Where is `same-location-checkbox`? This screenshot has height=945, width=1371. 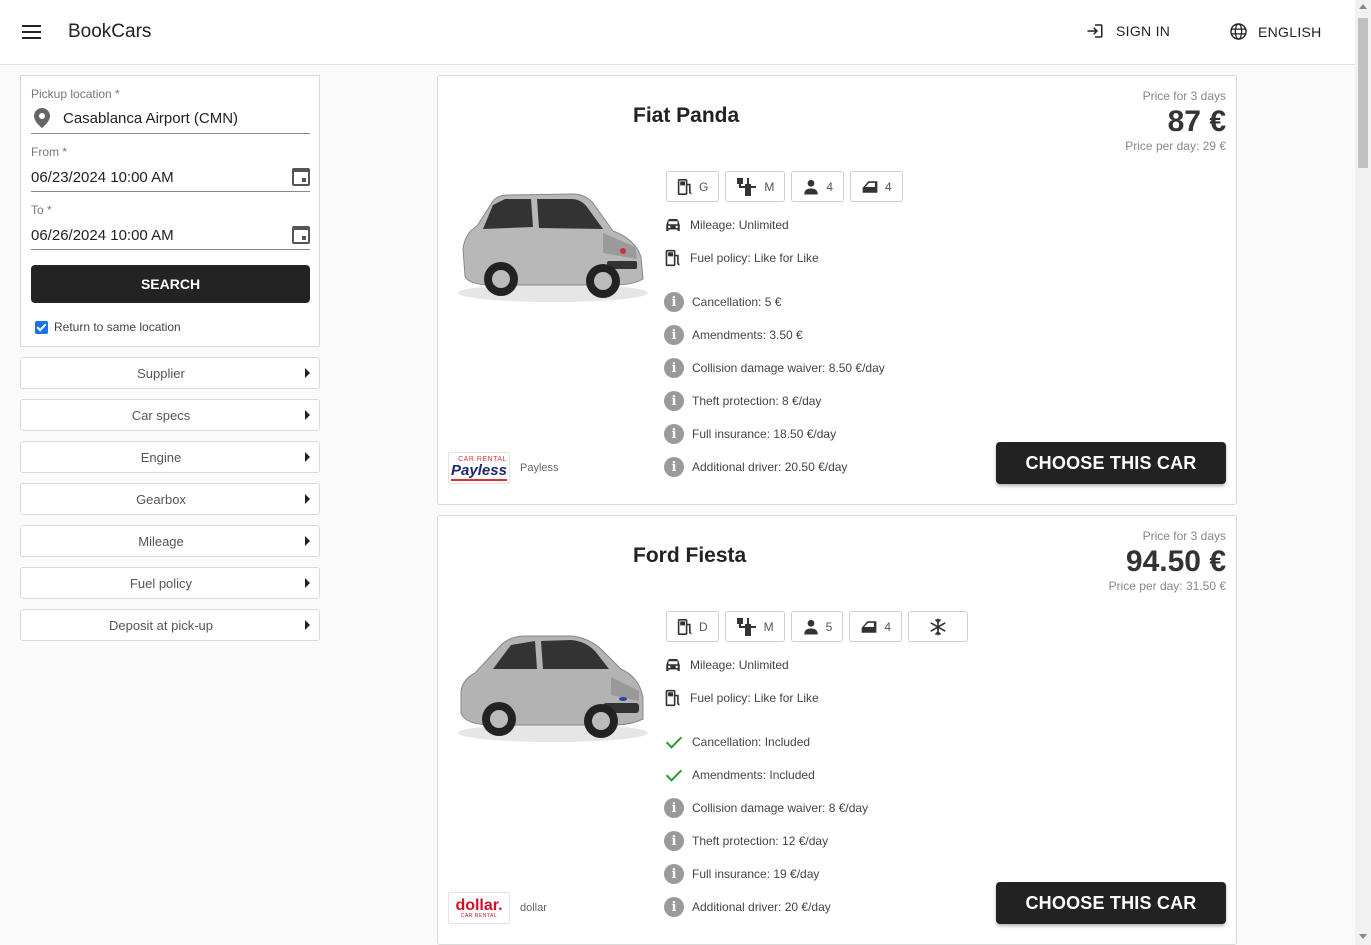
same-location-checkbox is located at coordinates (41, 327).